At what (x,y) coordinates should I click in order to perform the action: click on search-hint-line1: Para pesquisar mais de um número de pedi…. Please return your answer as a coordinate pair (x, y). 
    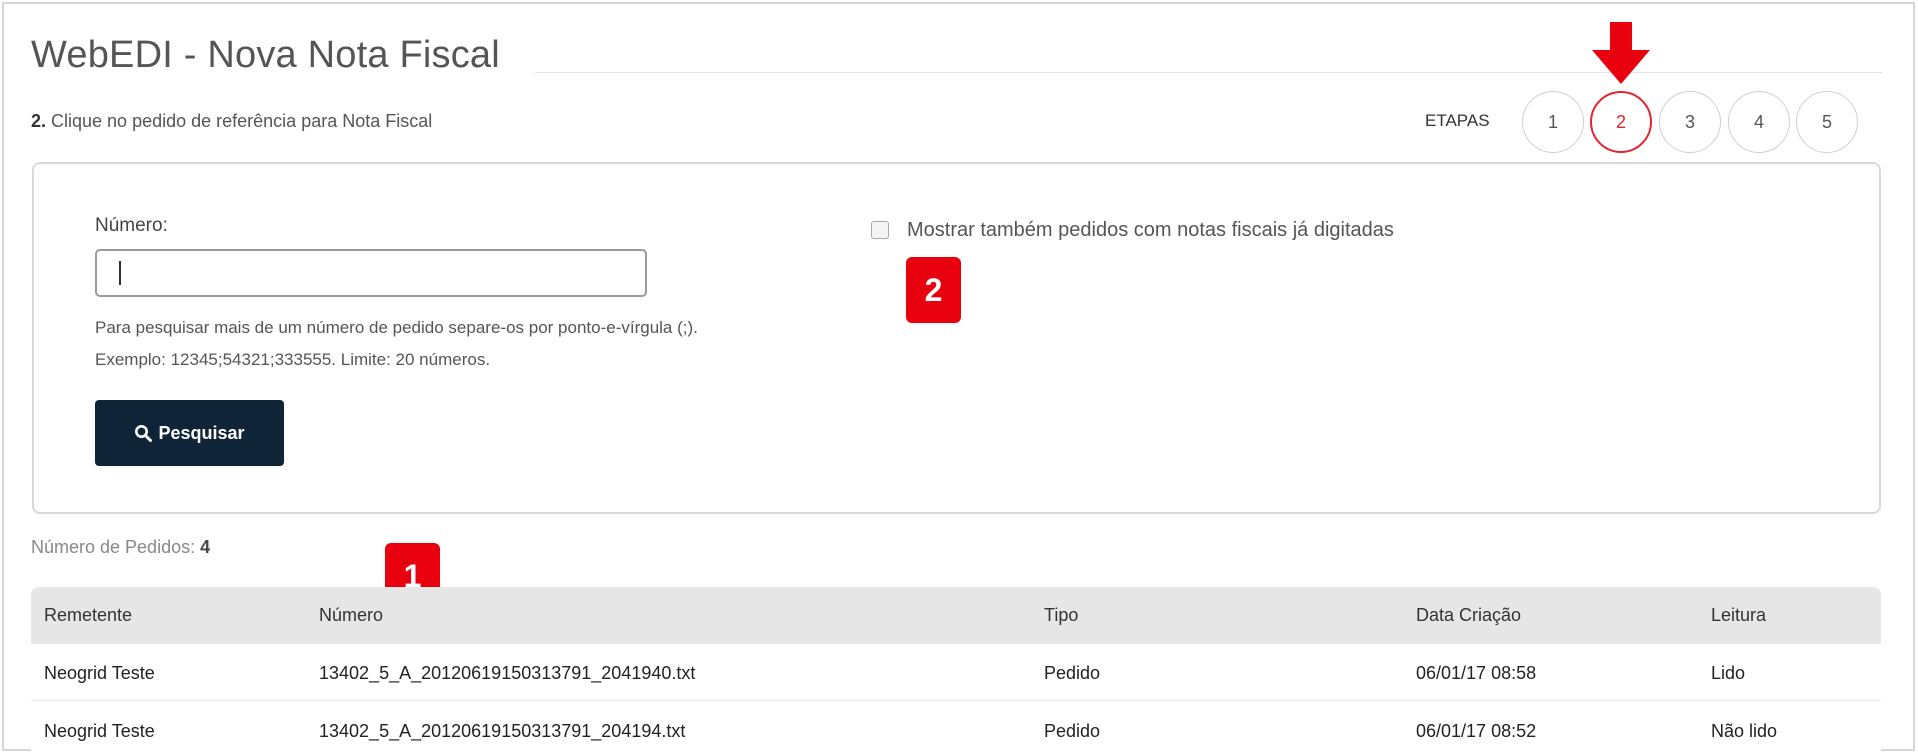
    Looking at the image, I should click on (396, 327).